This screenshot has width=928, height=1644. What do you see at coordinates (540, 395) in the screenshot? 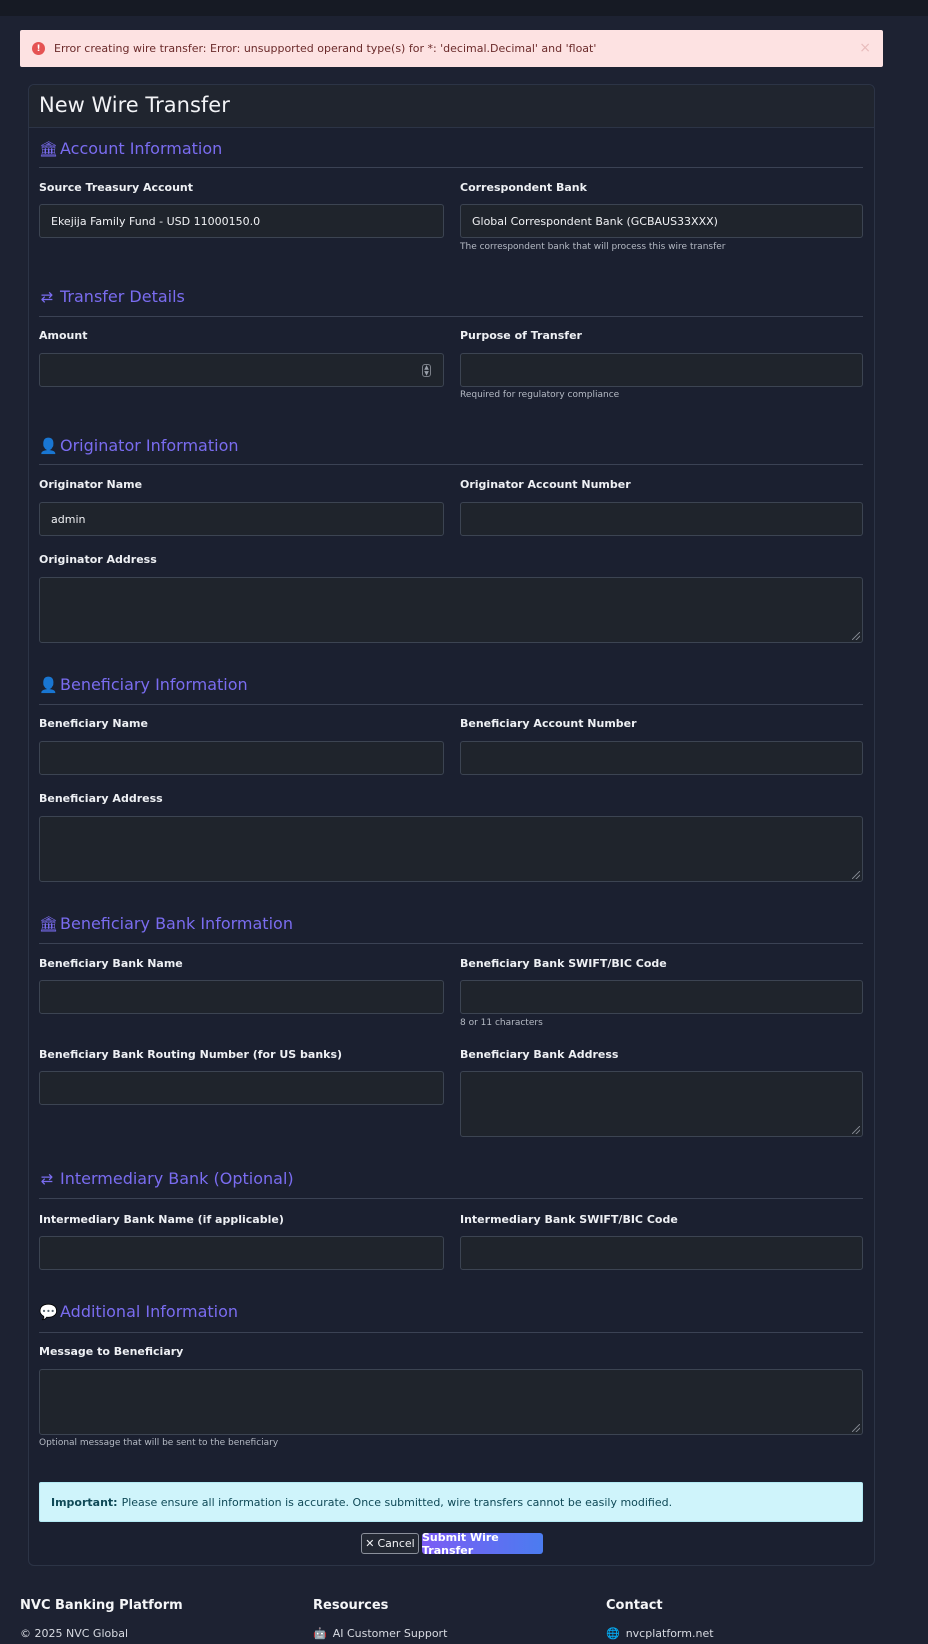
I see `purpose-hint: Required for regulatory compliance` at bounding box center [540, 395].